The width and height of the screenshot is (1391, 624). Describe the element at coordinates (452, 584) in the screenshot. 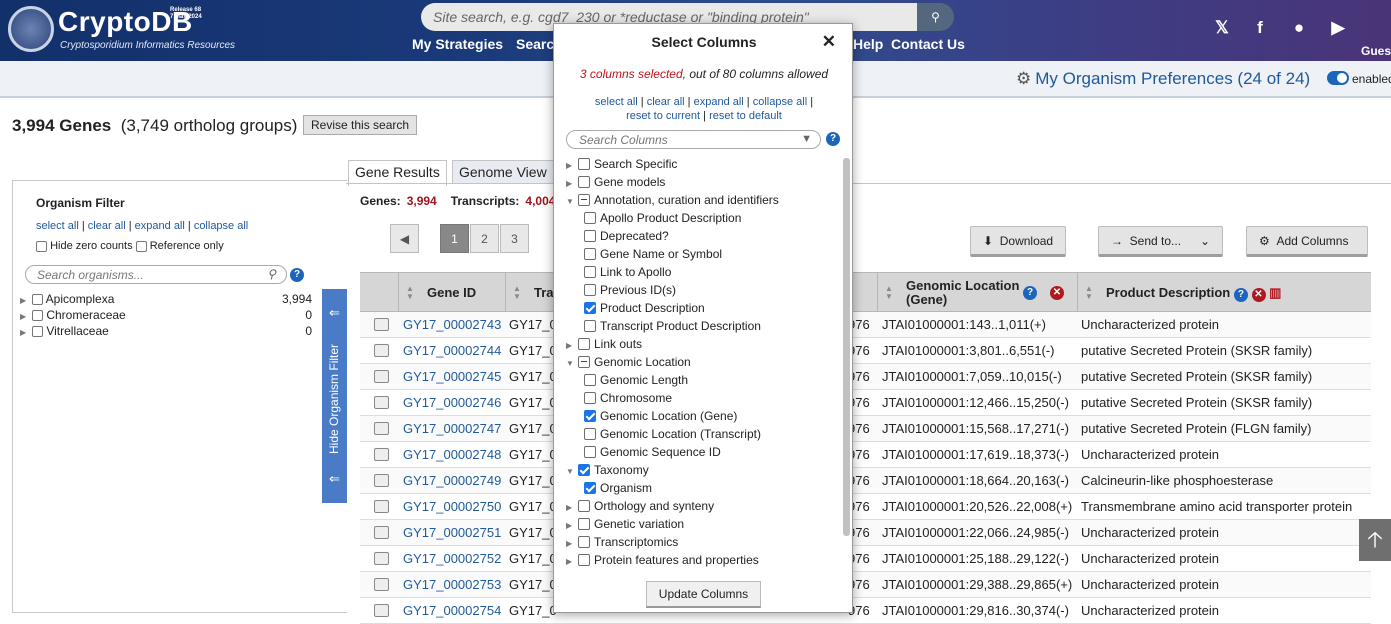

I see `gene-id-link: GY17_00002753` at that location.